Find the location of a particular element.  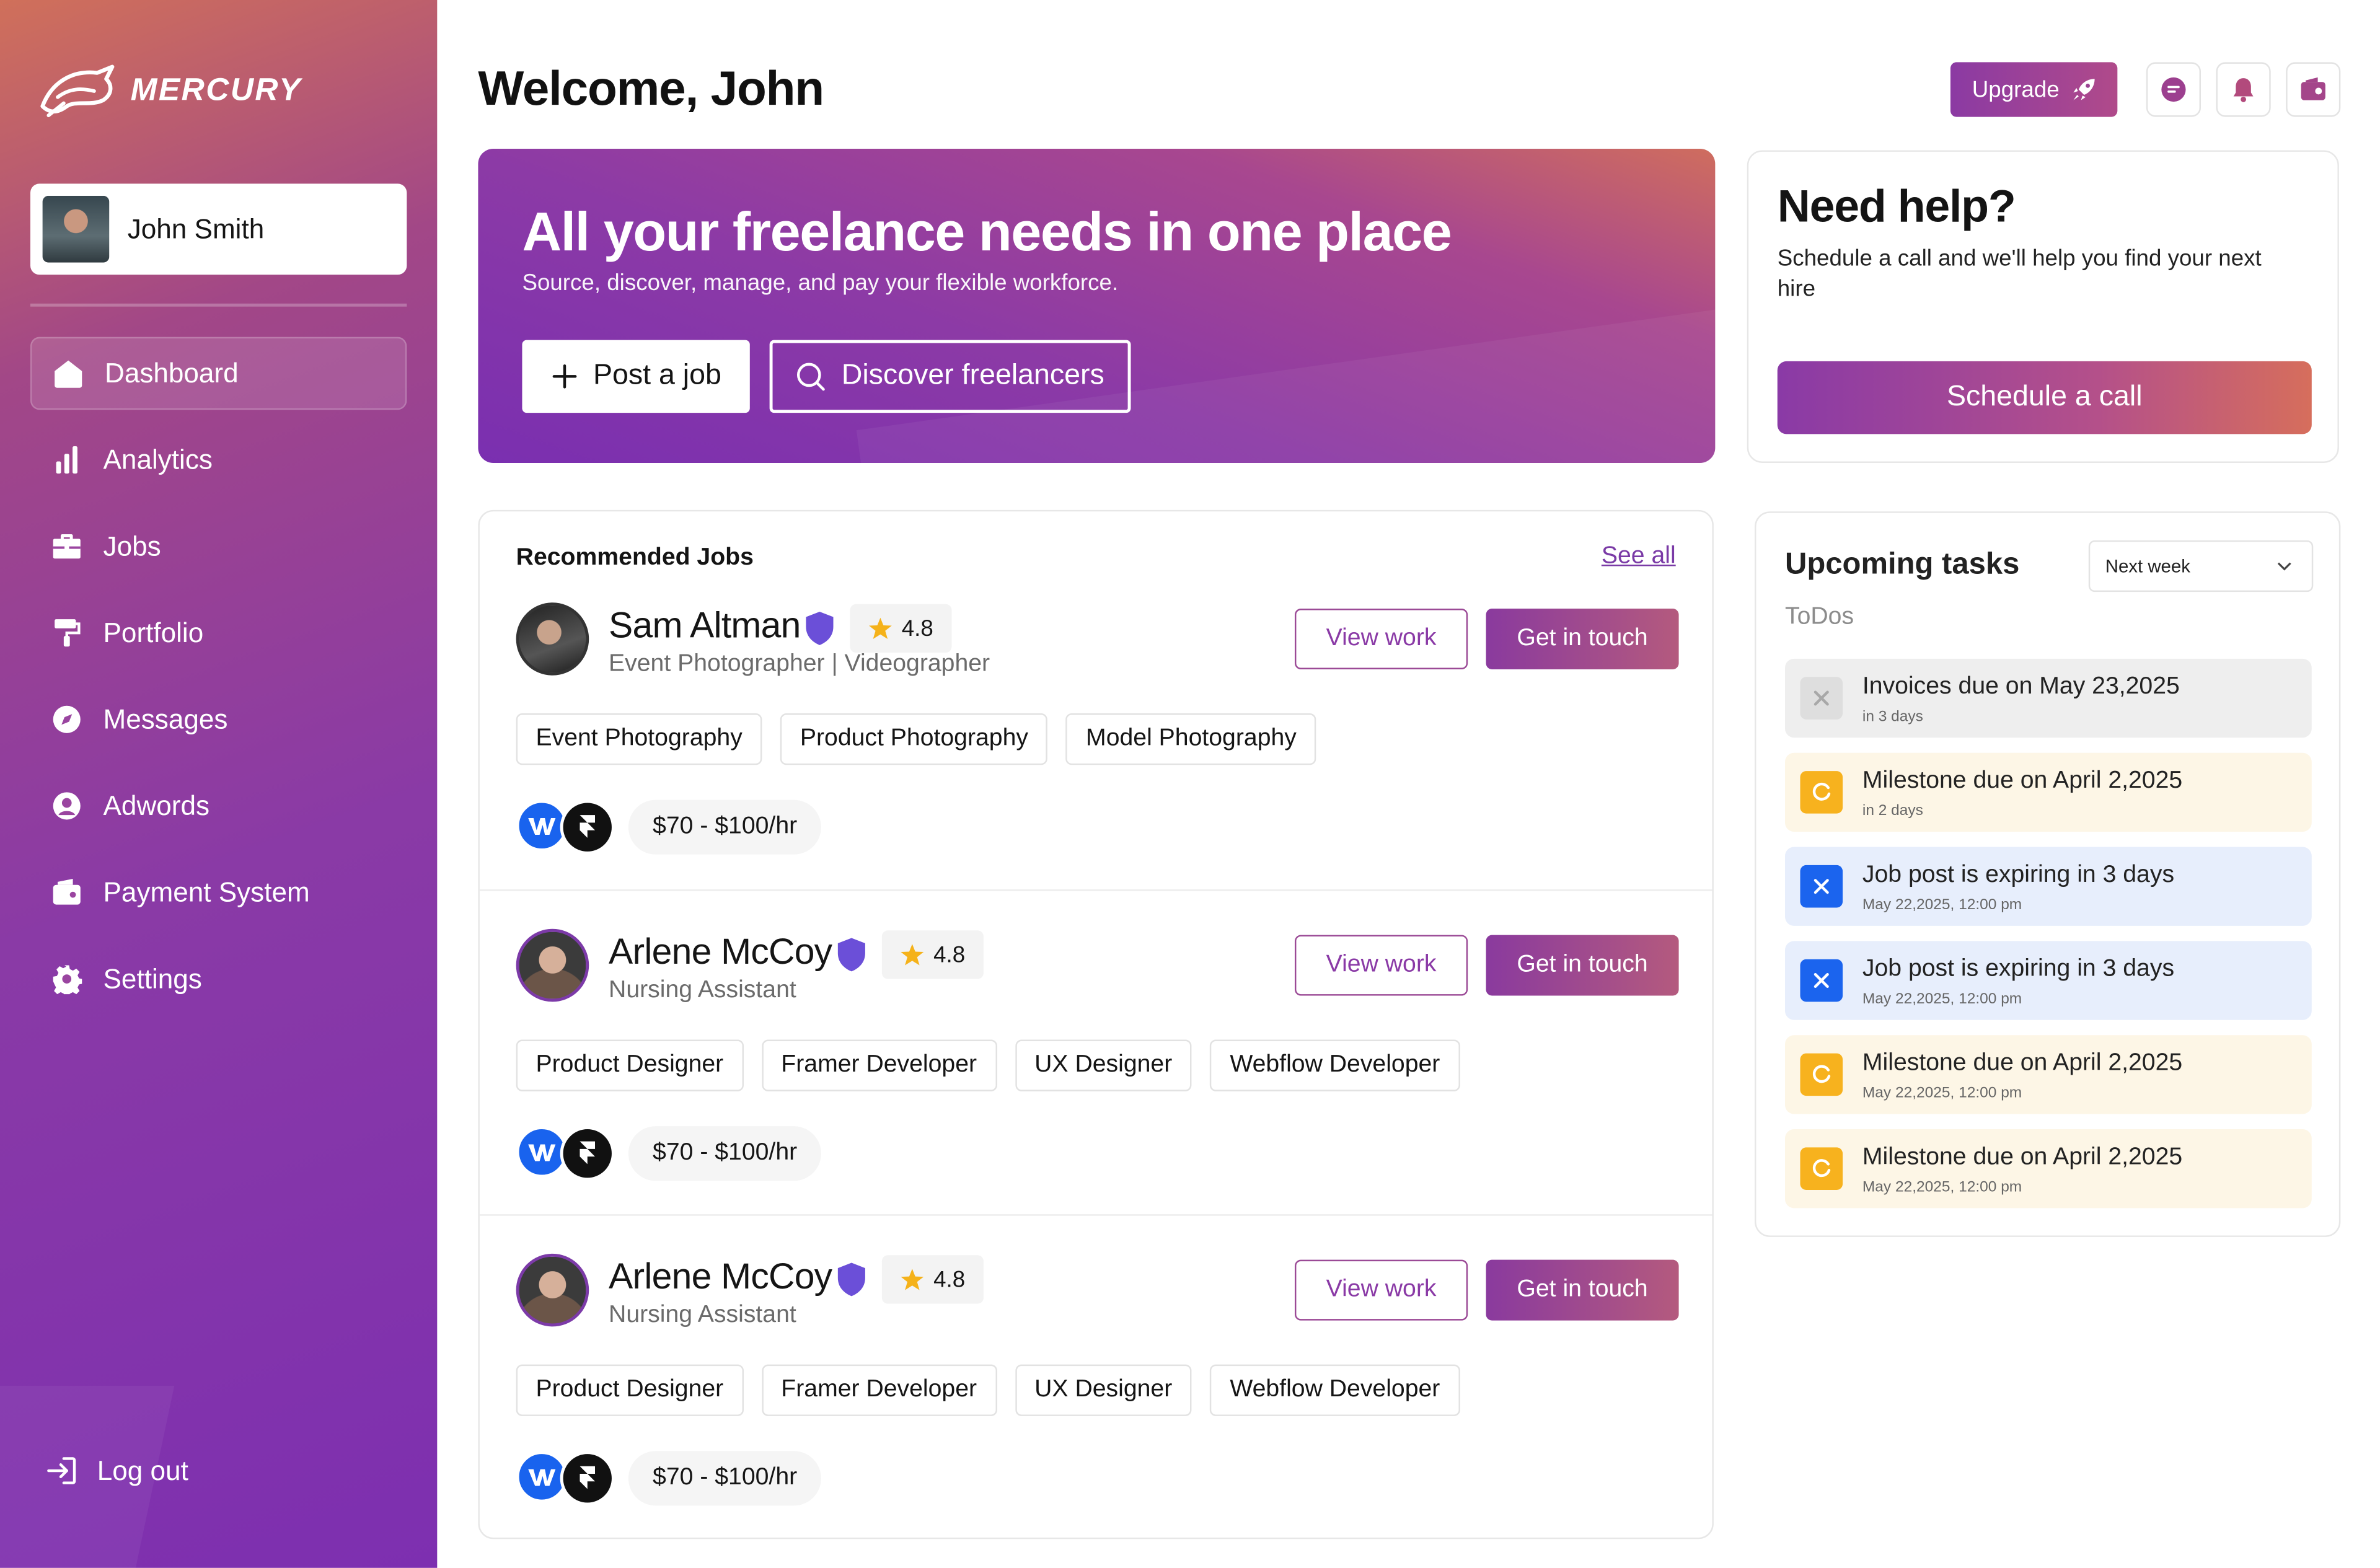

sidebar-item-jobs: Jobs is located at coordinates (218, 546).